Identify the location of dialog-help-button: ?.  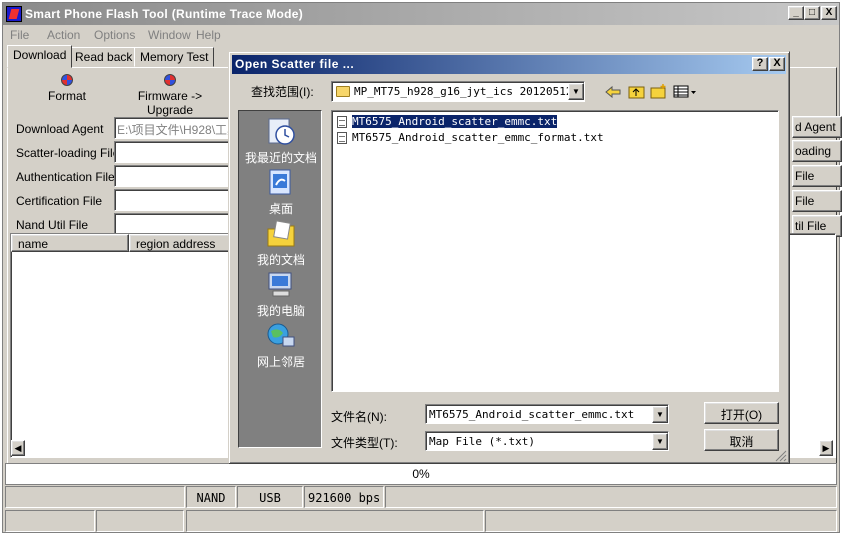
(760, 64).